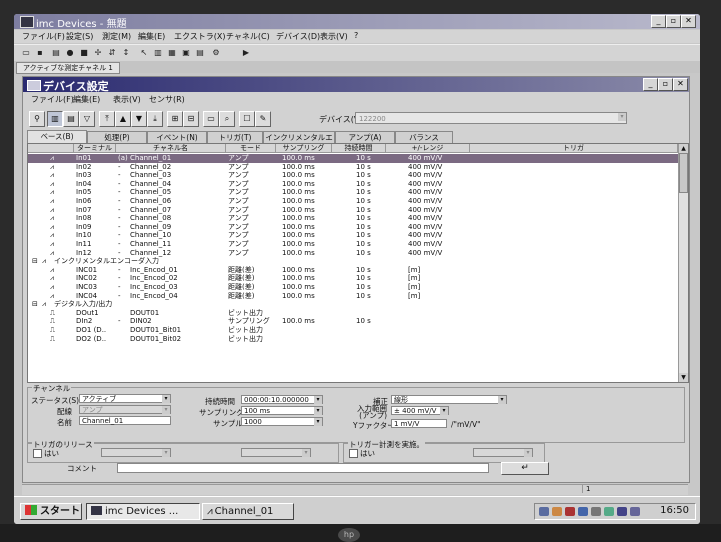 The height and width of the screenshot is (542, 721). What do you see at coordinates (86, 99) in the screenshot?
I see `child-menu-edit: 編集(E)` at bounding box center [86, 99].